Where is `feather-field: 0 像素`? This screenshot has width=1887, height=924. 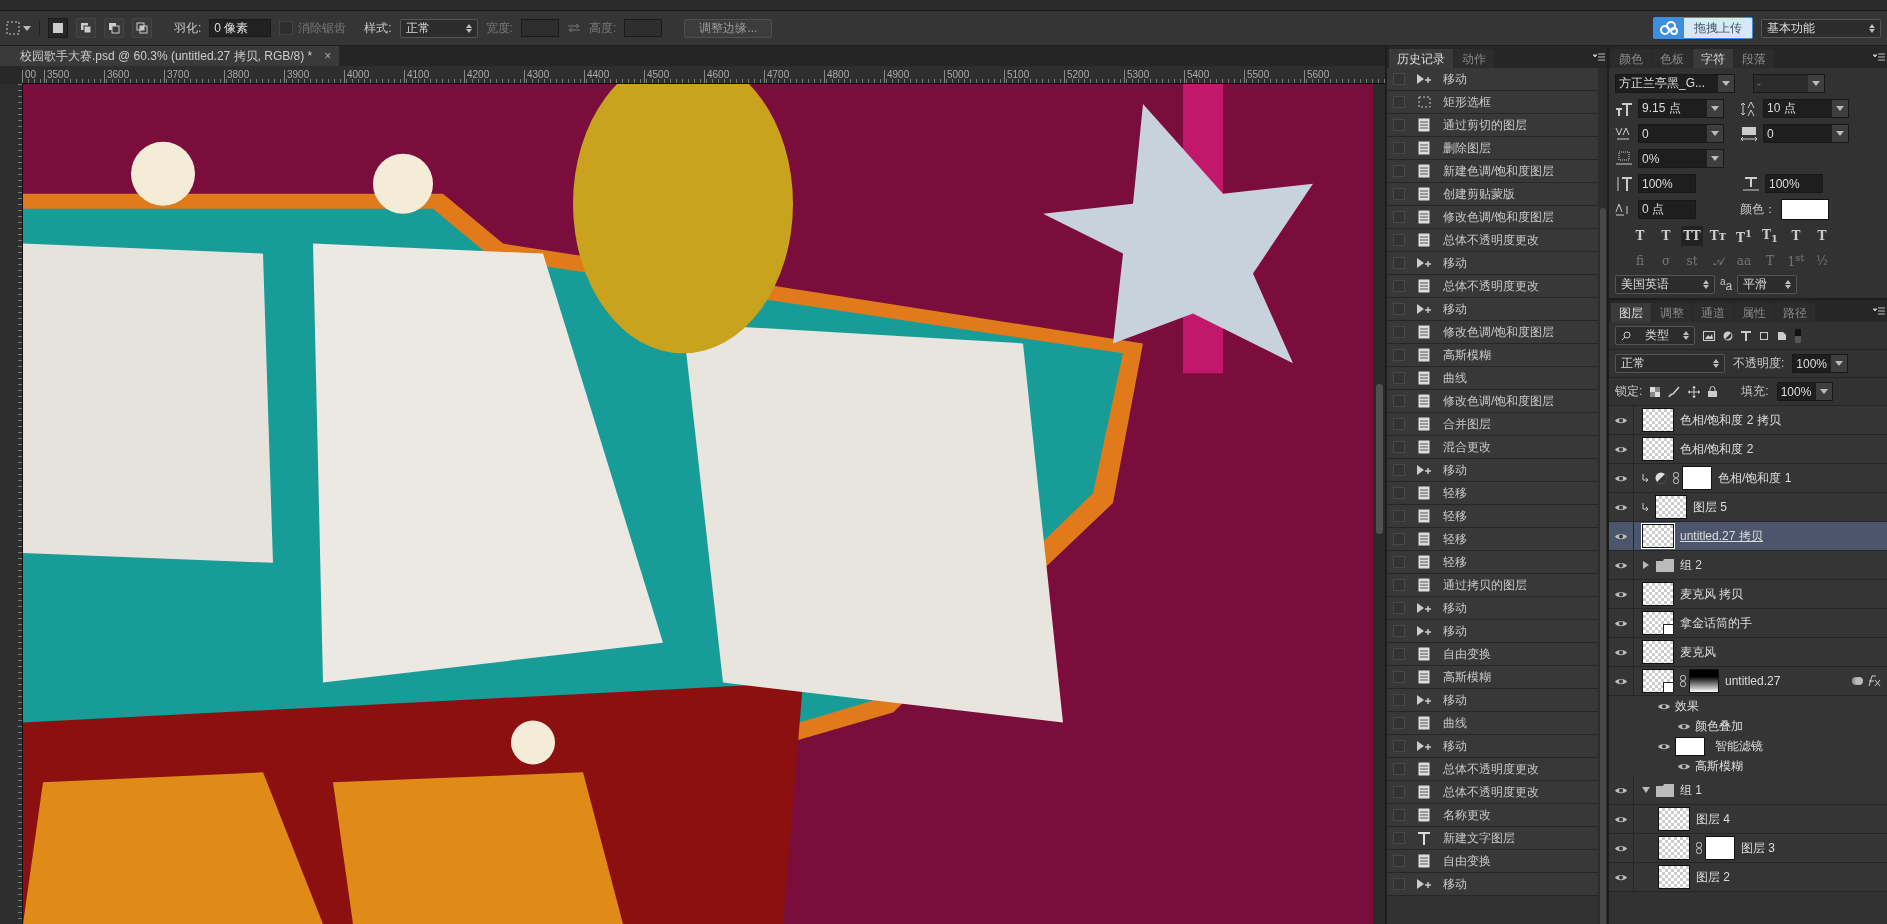
feather-field: 0 像素 is located at coordinates (240, 28).